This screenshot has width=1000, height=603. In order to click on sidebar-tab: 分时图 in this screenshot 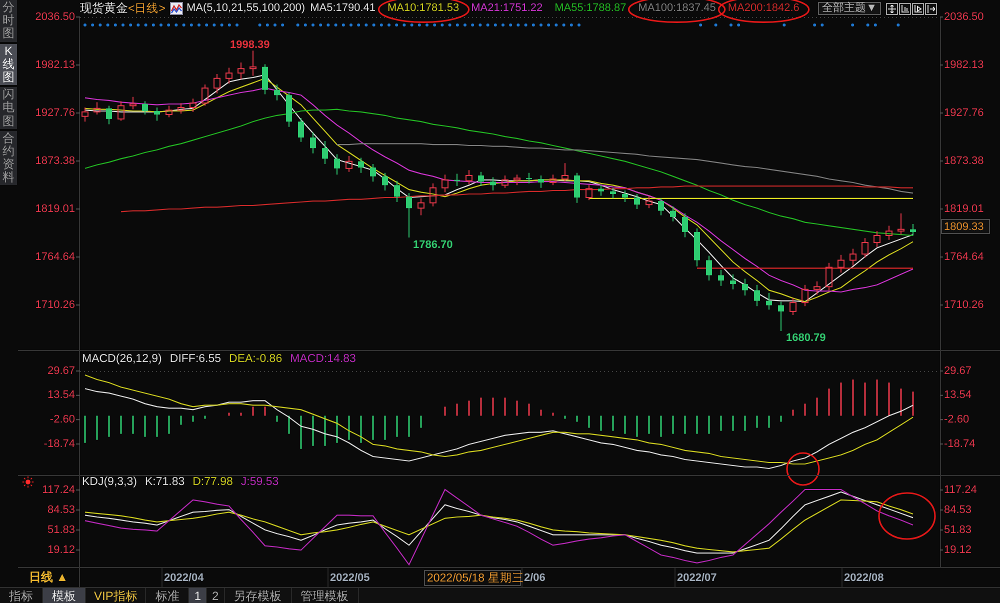, I will do `click(8, 21)`.